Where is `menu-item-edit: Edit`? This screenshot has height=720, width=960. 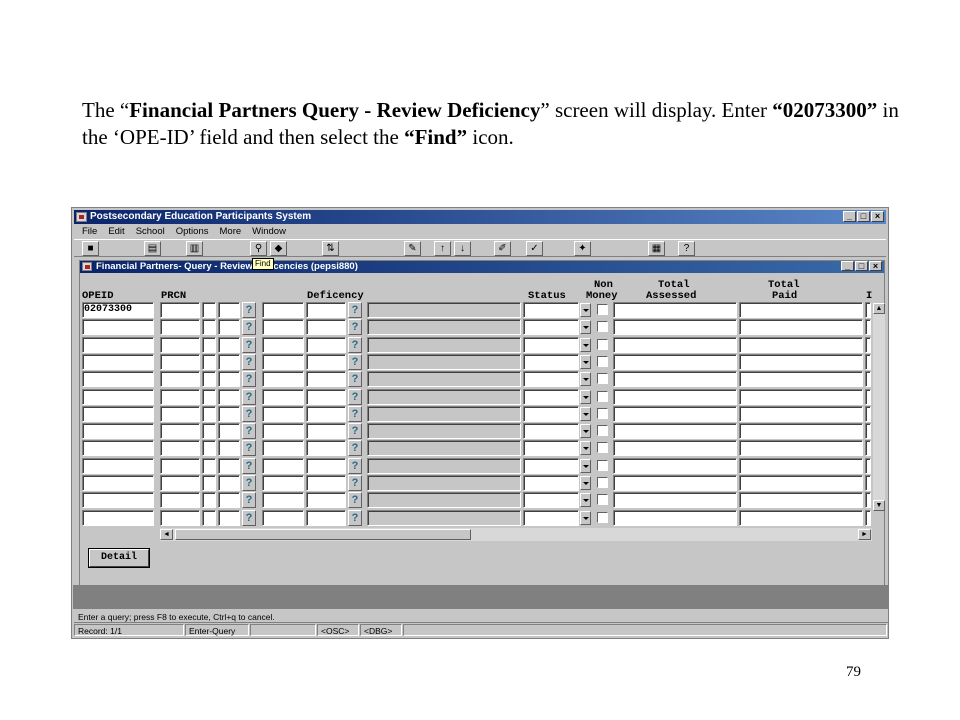
menu-item-edit: Edit is located at coordinates (116, 232).